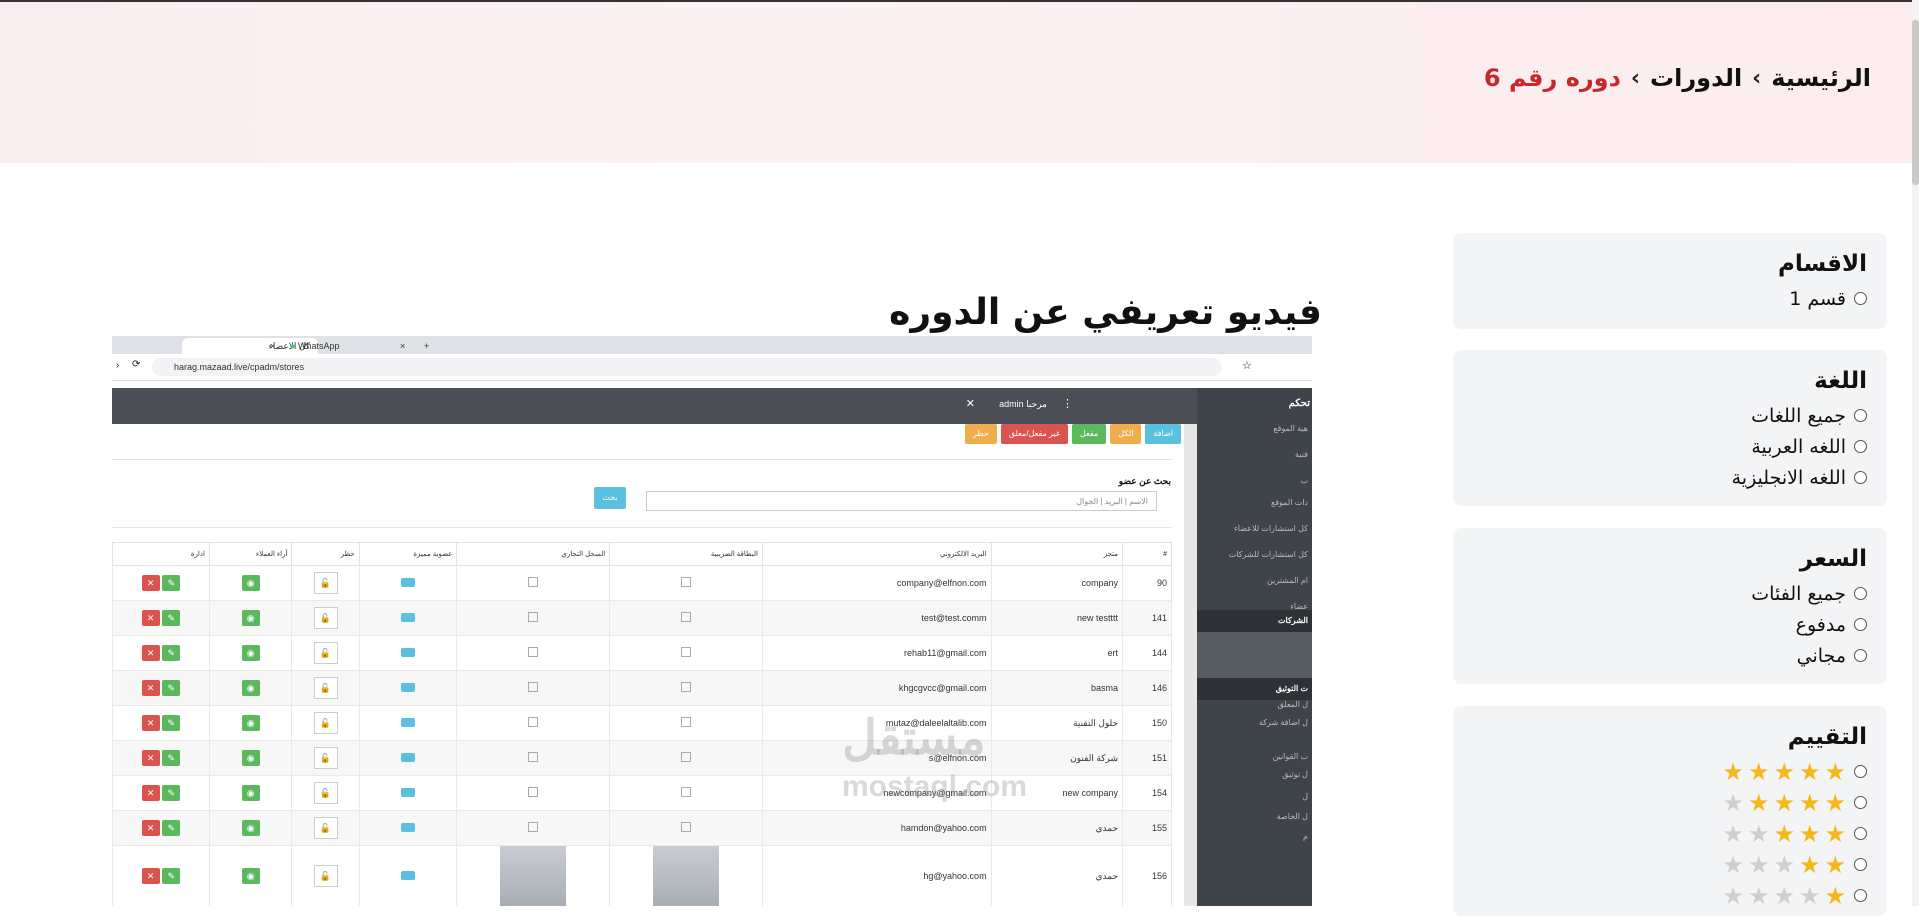 This screenshot has width=1919, height=916. I want to click on sidebar-item: ل الخاصة, so click(1292, 816).